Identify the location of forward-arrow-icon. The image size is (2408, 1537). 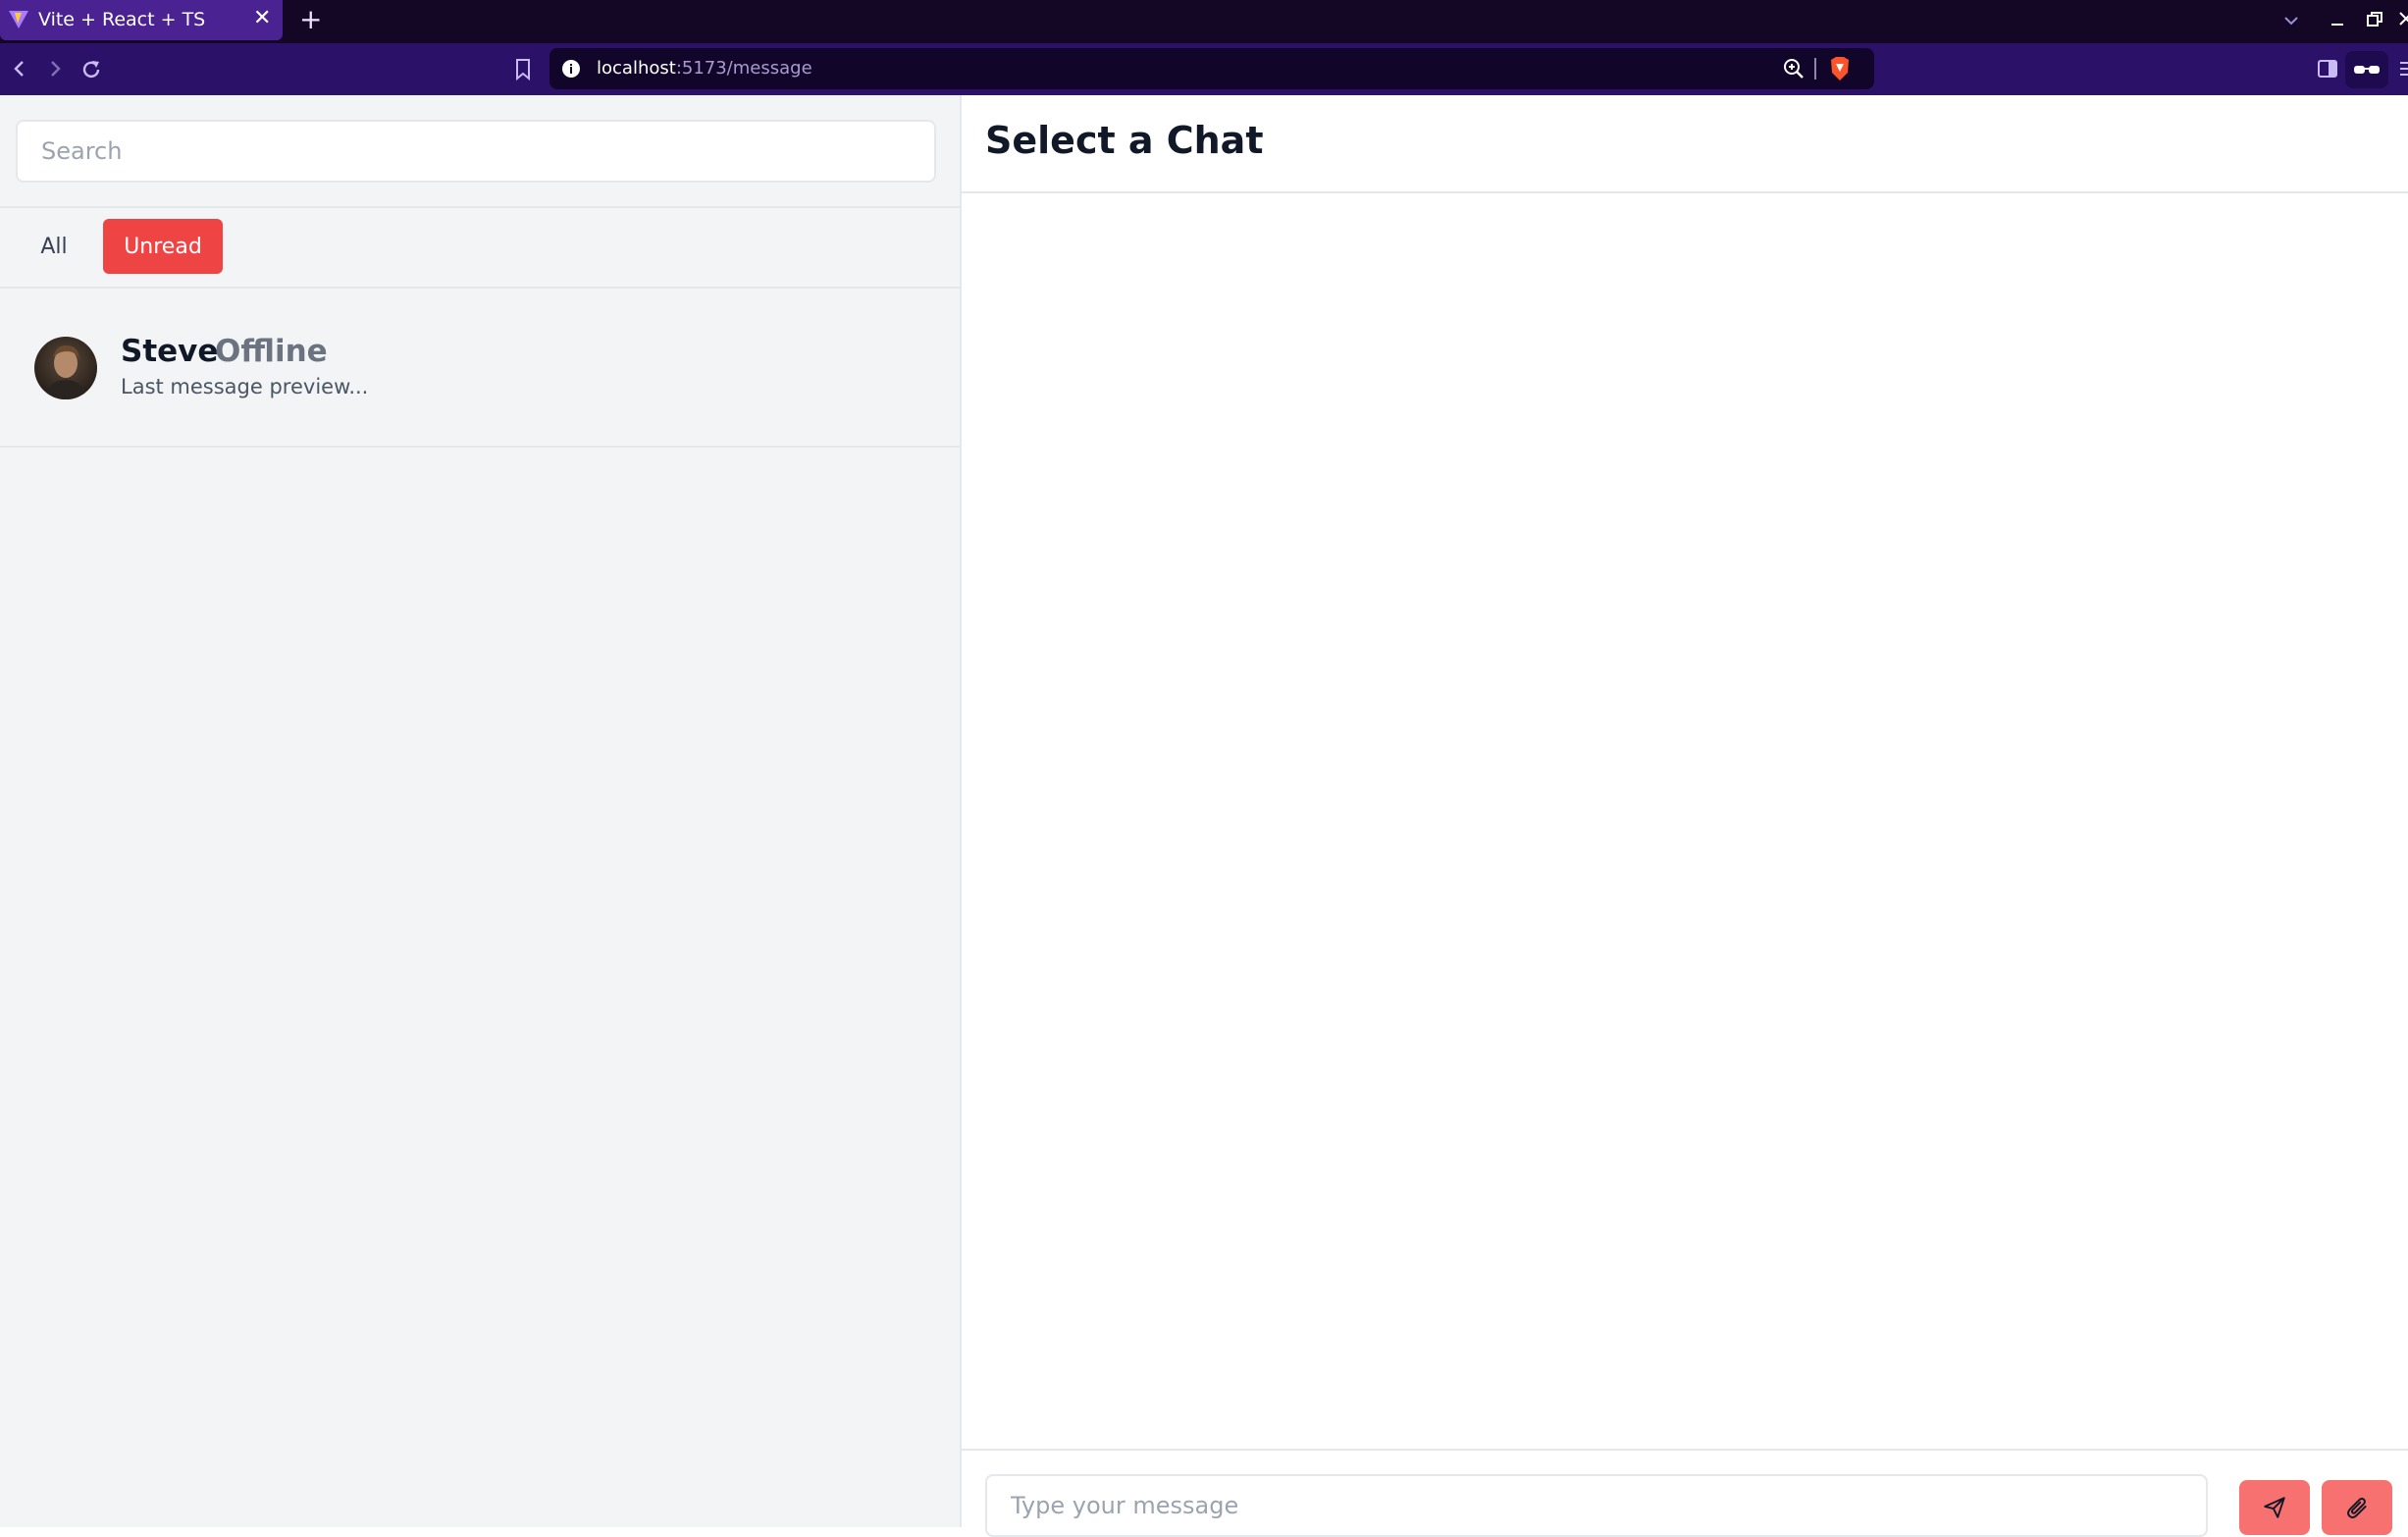
(55, 68).